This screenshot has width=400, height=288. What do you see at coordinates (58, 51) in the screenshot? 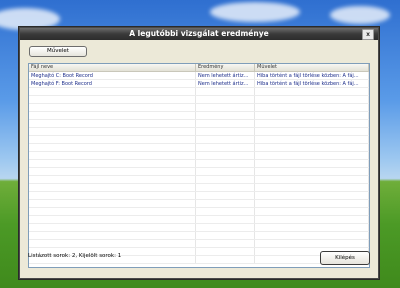
I see `action-button: Művelet` at bounding box center [58, 51].